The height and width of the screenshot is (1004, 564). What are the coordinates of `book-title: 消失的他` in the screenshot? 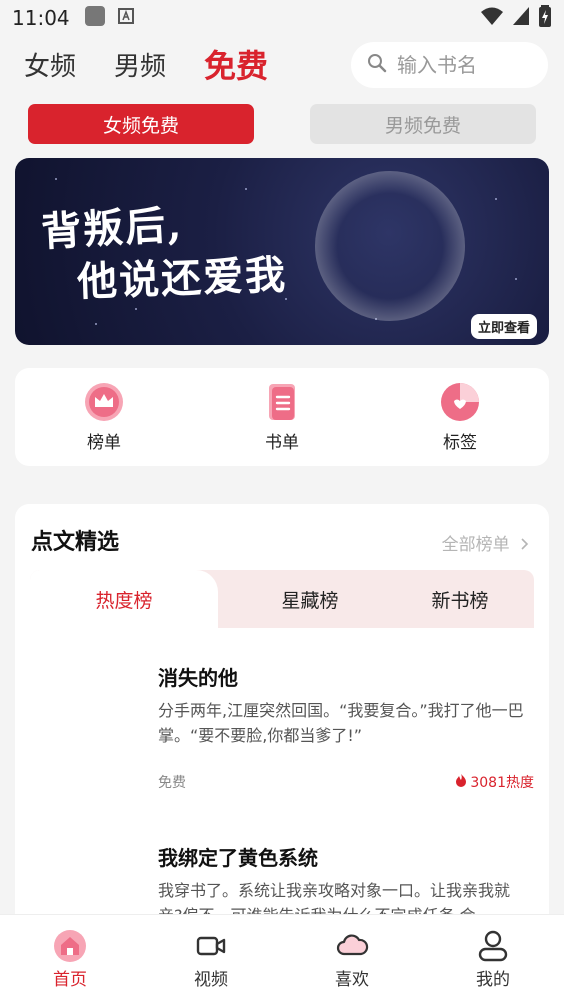 It's located at (198, 678).